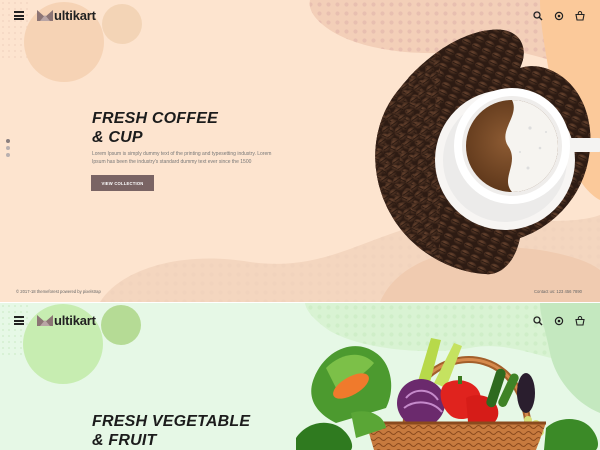 This screenshot has width=600, height=450. What do you see at coordinates (171, 431) in the screenshot?
I see `slide-title: FRESH VEGETABLE & FRUIT` at bounding box center [171, 431].